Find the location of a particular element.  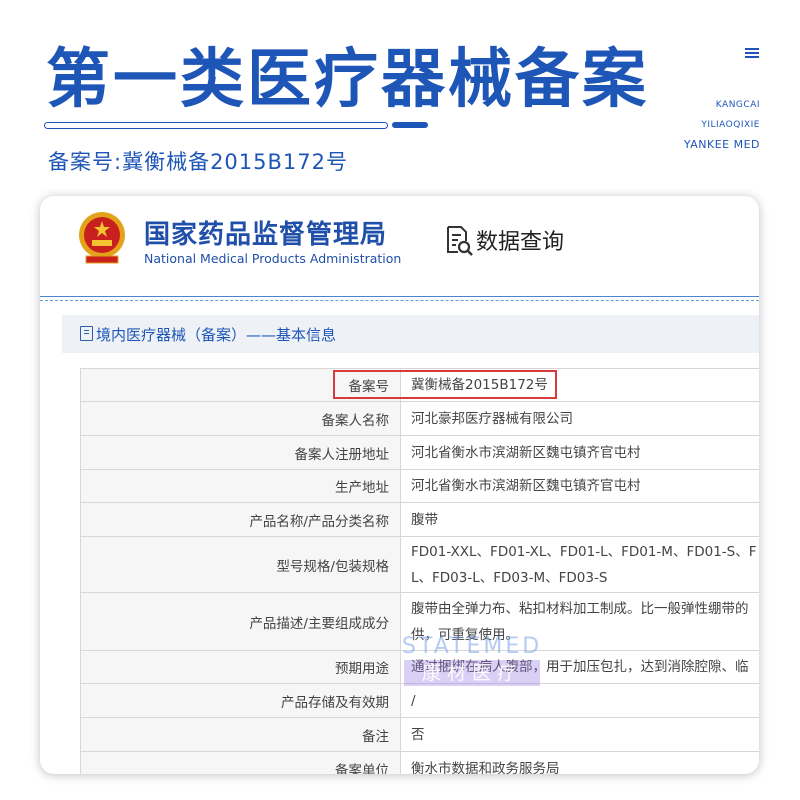

section-header: 境内医疗器械（备案）——基本信息 is located at coordinates (410, 334).